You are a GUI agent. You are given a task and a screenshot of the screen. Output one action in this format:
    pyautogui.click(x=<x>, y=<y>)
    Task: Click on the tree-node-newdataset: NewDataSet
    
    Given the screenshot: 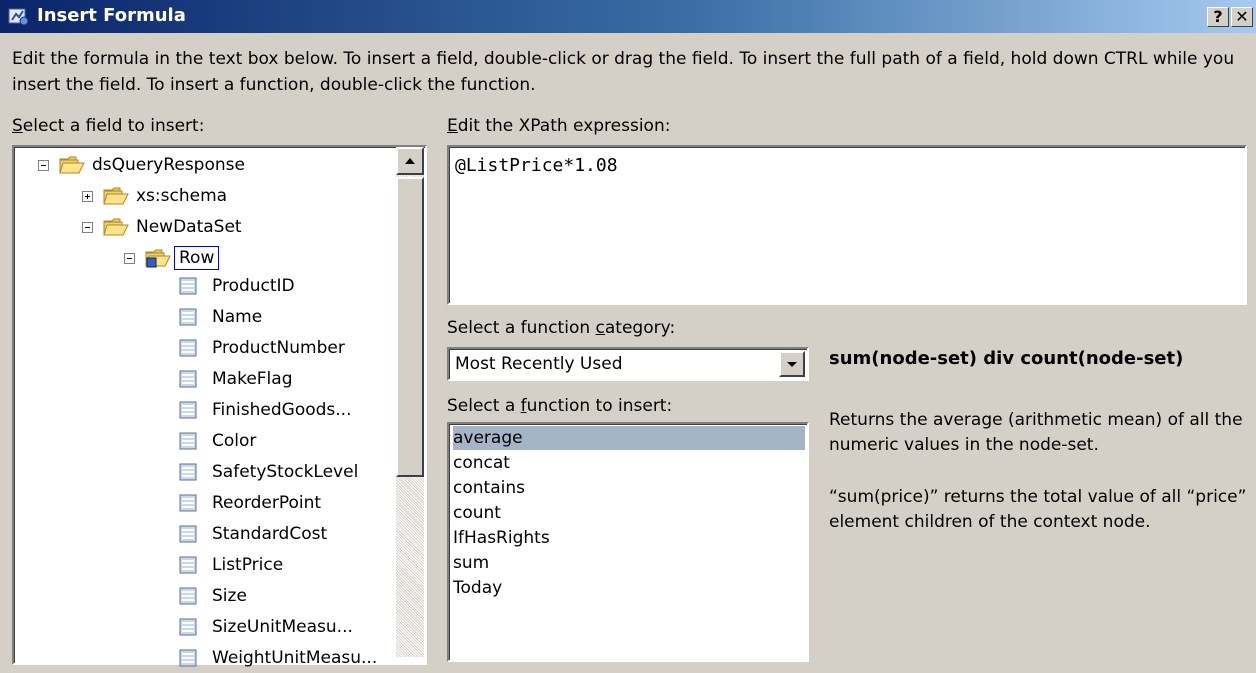 What is the action you would take?
    pyautogui.click(x=162, y=227)
    